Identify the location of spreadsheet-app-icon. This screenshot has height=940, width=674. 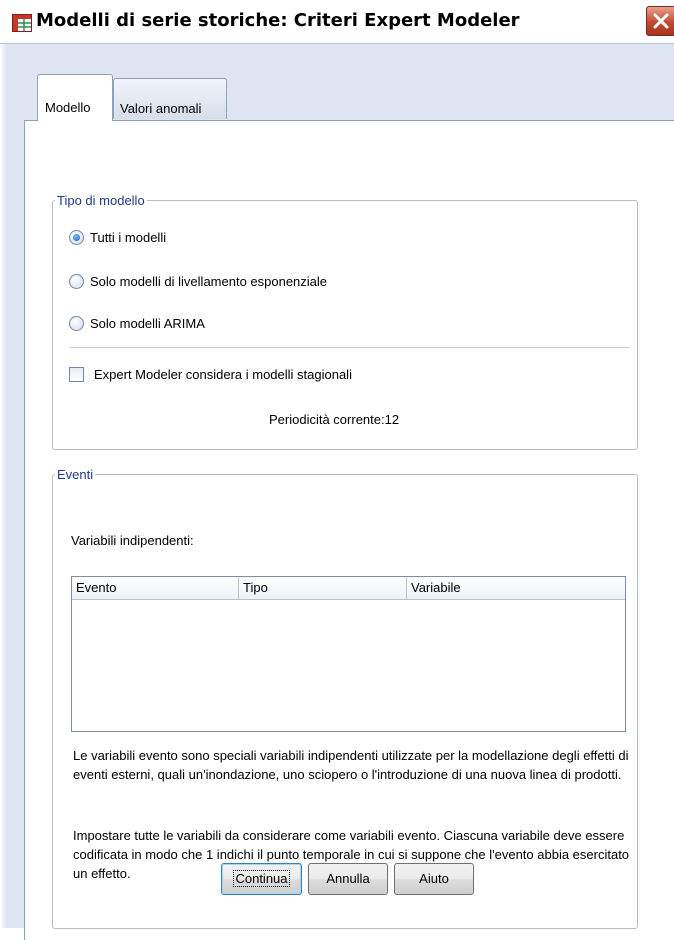
(22, 23).